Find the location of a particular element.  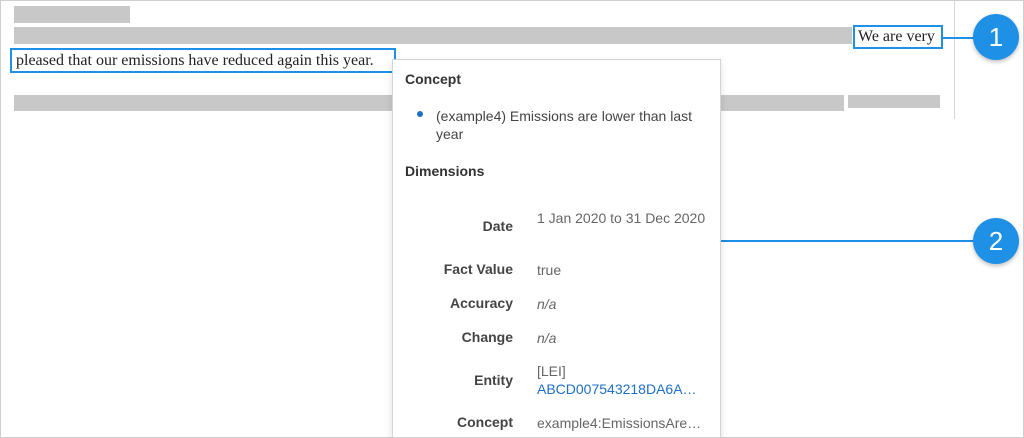

callout-2-badge: 2 is located at coordinates (996, 241).